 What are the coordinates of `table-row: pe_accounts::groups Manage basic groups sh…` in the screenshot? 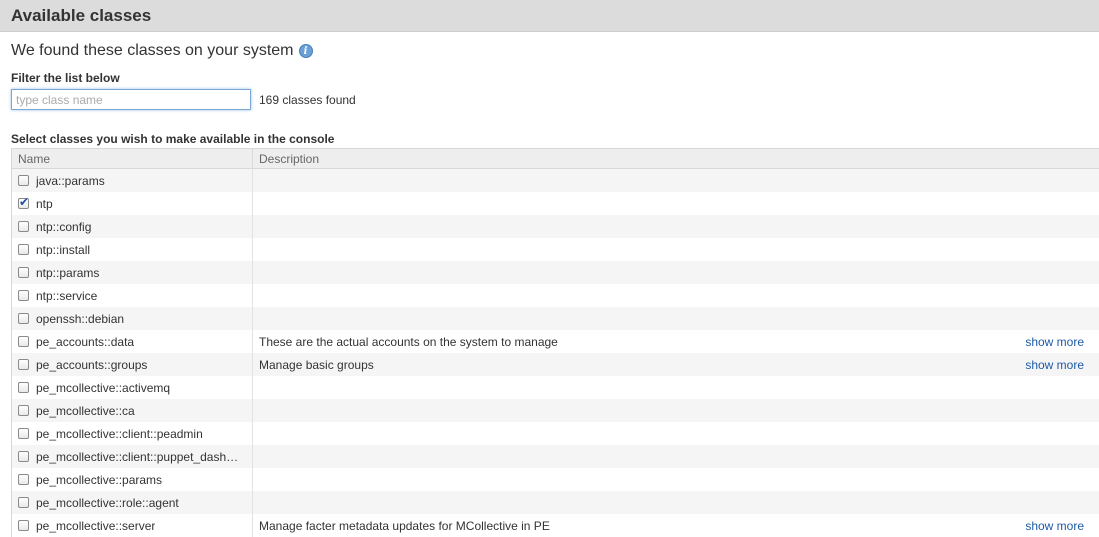 It's located at (555, 364).